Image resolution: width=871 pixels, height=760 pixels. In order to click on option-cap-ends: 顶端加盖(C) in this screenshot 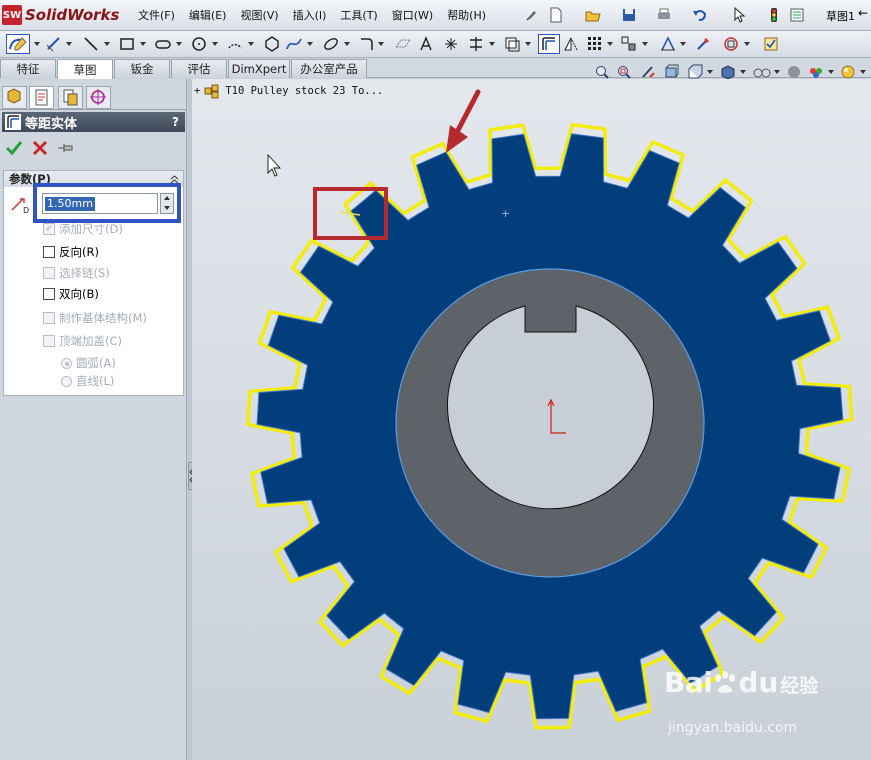, I will do `click(82, 341)`.